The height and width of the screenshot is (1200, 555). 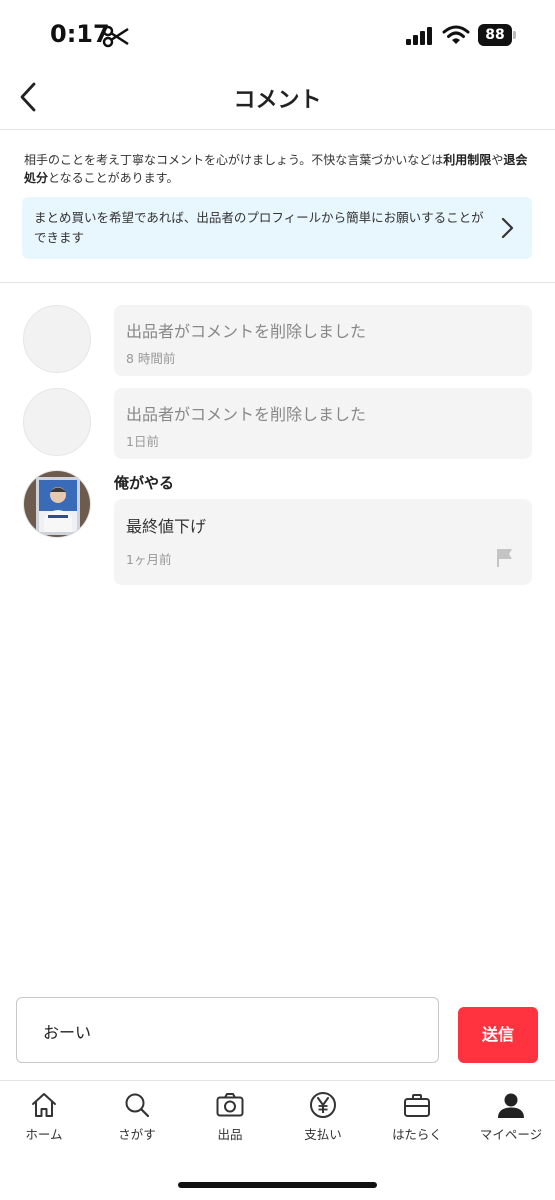 What do you see at coordinates (80, 34) in the screenshot?
I see `status-time: 0:17` at bounding box center [80, 34].